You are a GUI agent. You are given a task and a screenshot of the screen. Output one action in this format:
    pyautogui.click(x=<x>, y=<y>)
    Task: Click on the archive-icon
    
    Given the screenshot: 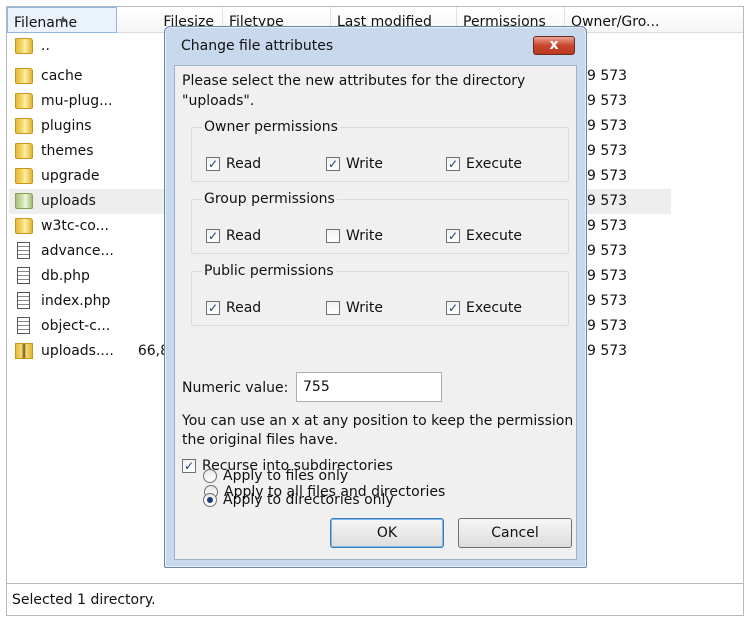 What is the action you would take?
    pyautogui.click(x=24, y=351)
    